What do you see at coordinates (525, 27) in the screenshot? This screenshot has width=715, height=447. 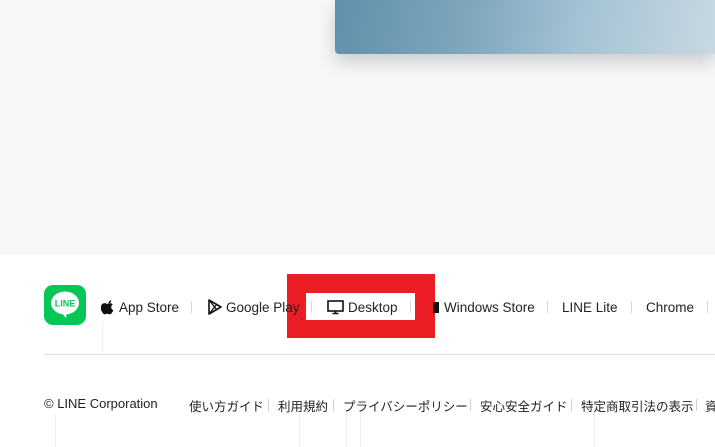 I see `hero-image` at bounding box center [525, 27].